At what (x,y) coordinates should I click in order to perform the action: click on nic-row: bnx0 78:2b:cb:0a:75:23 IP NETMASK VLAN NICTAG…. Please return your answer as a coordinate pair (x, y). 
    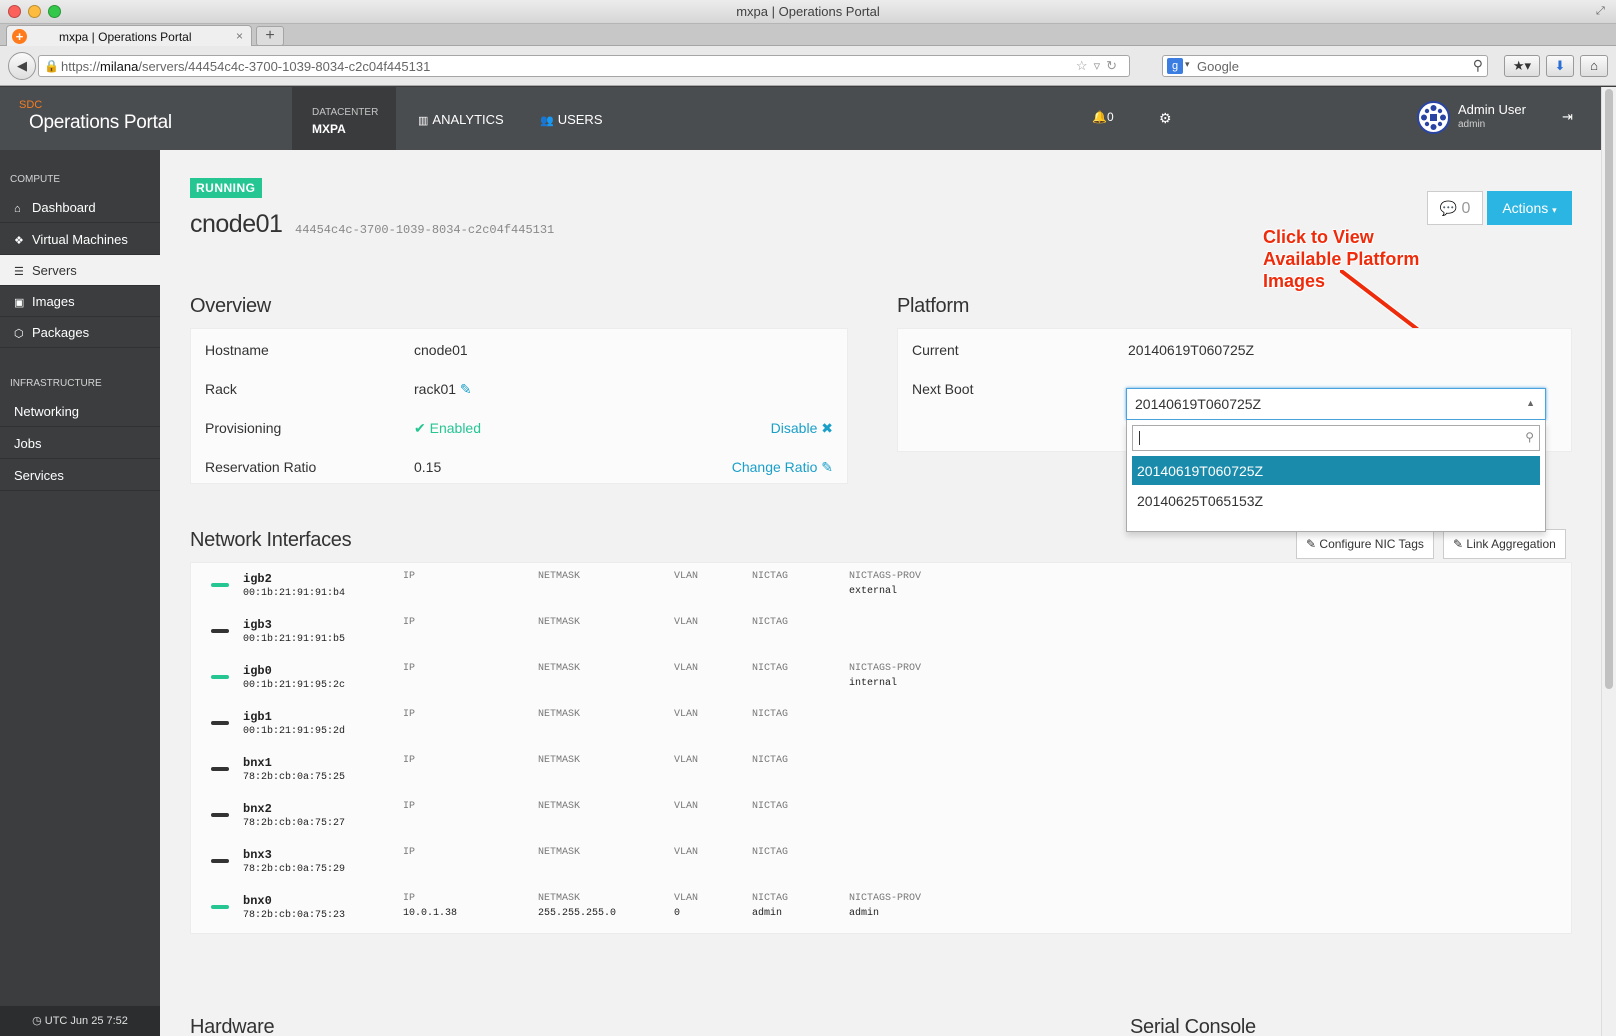
    Looking at the image, I should click on (885, 912).